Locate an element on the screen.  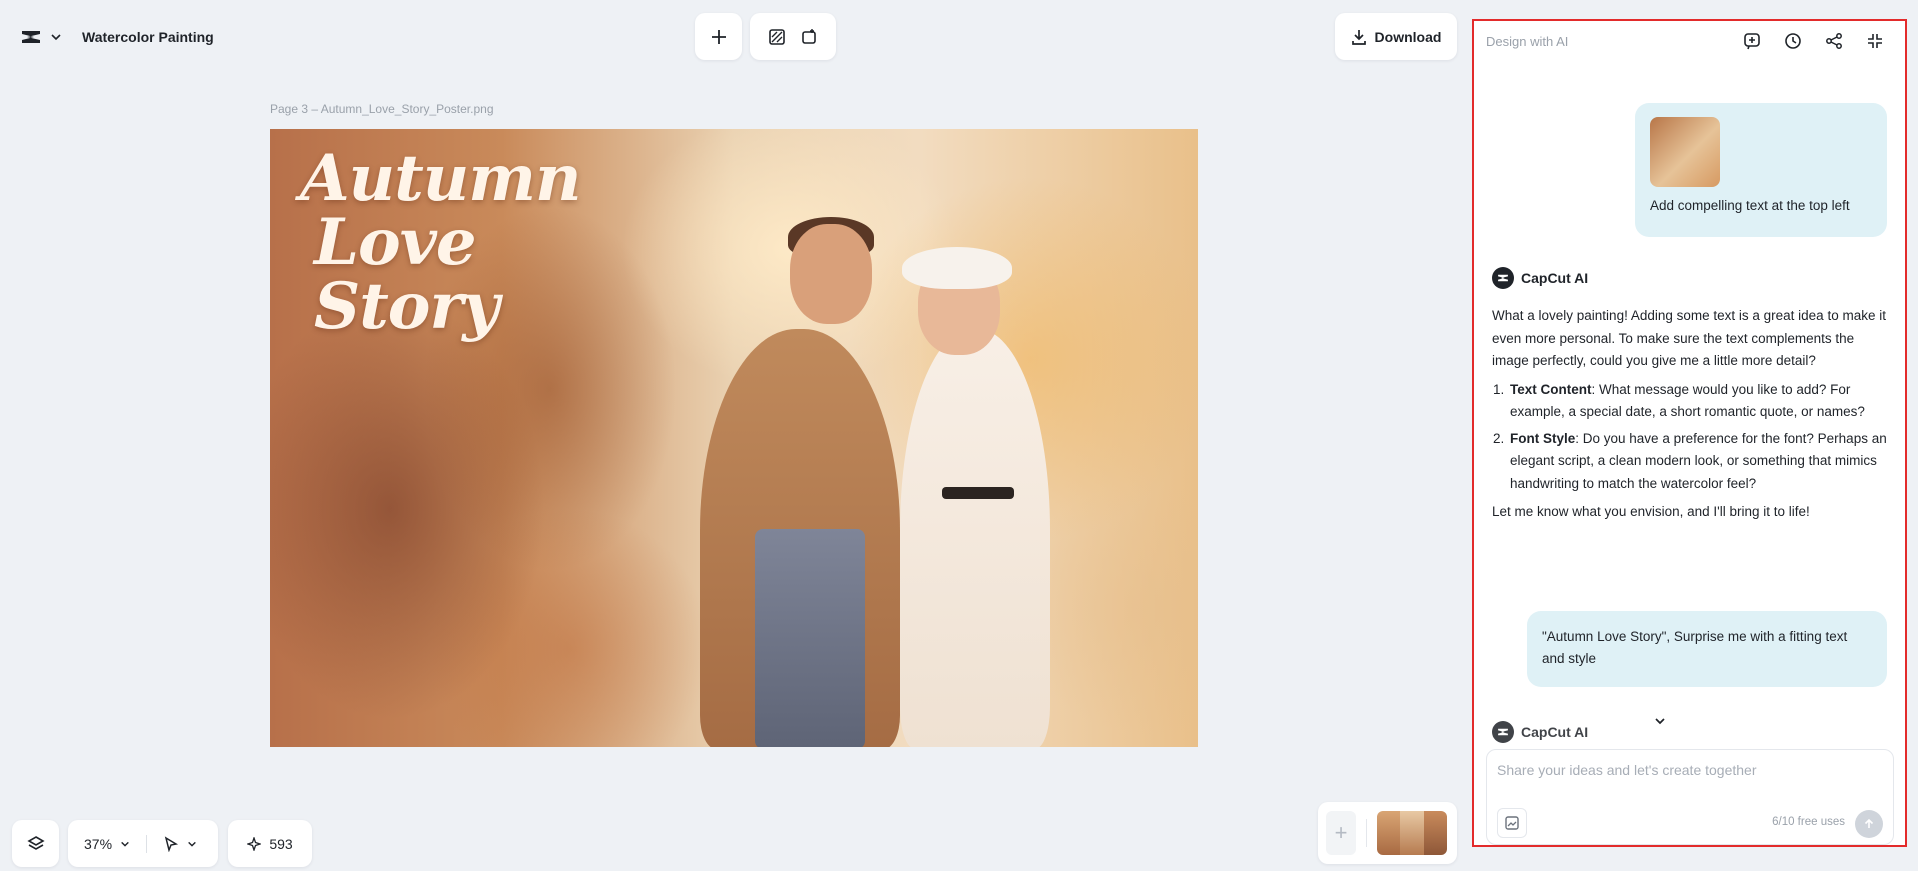
download-icon is located at coordinates (1358, 37).